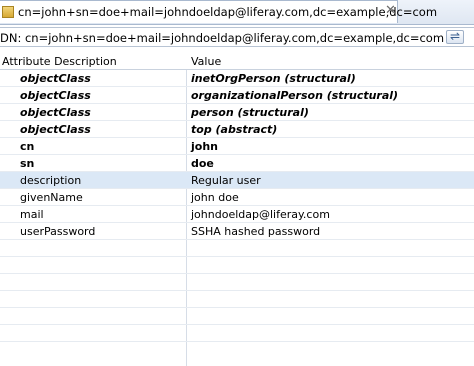  Describe the element at coordinates (237, 61) in the screenshot. I see `table-header: Attribute Description Value` at that location.